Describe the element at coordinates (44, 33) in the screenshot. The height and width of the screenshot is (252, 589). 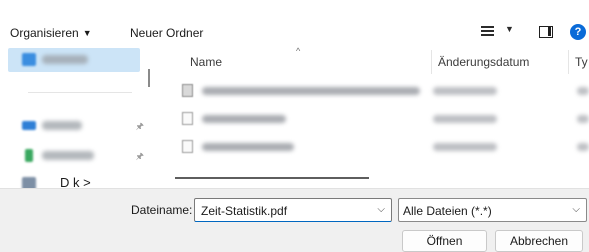
I see `organize-label: Organisieren` at that location.